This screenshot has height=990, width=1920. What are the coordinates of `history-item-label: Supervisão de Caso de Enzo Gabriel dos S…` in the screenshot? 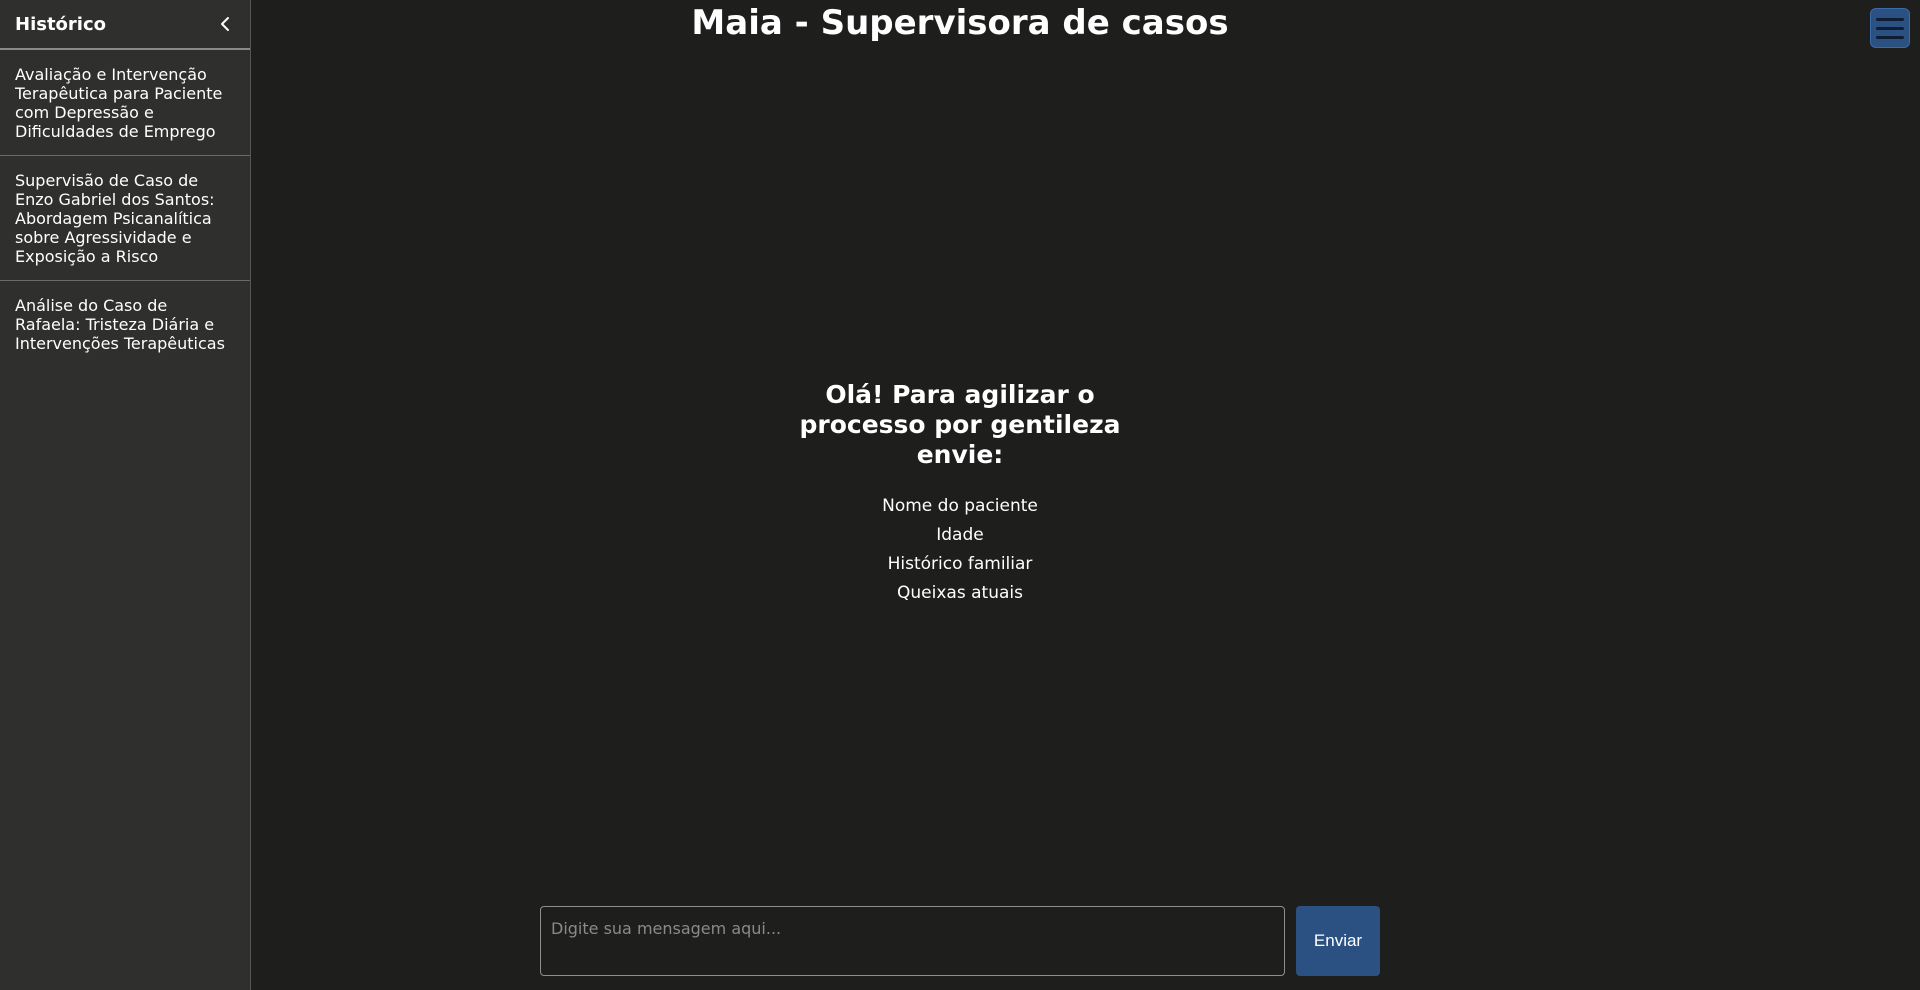 It's located at (115, 218).